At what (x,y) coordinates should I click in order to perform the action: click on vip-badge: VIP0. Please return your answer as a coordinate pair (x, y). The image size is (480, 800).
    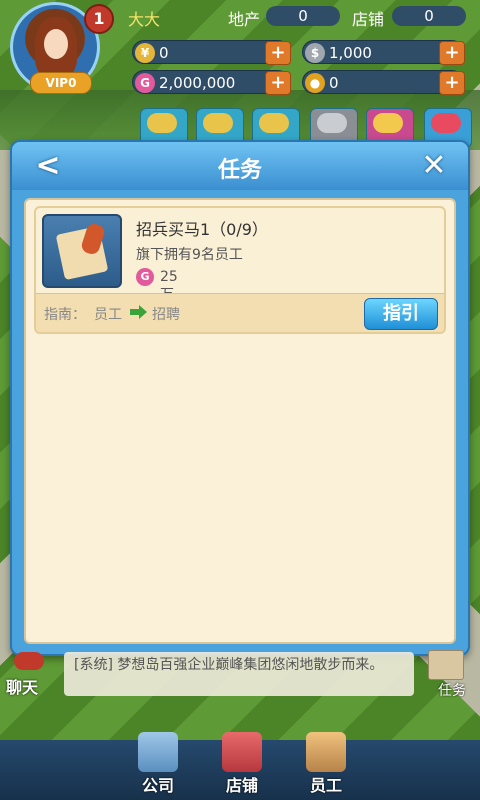
    Looking at the image, I should click on (61, 83).